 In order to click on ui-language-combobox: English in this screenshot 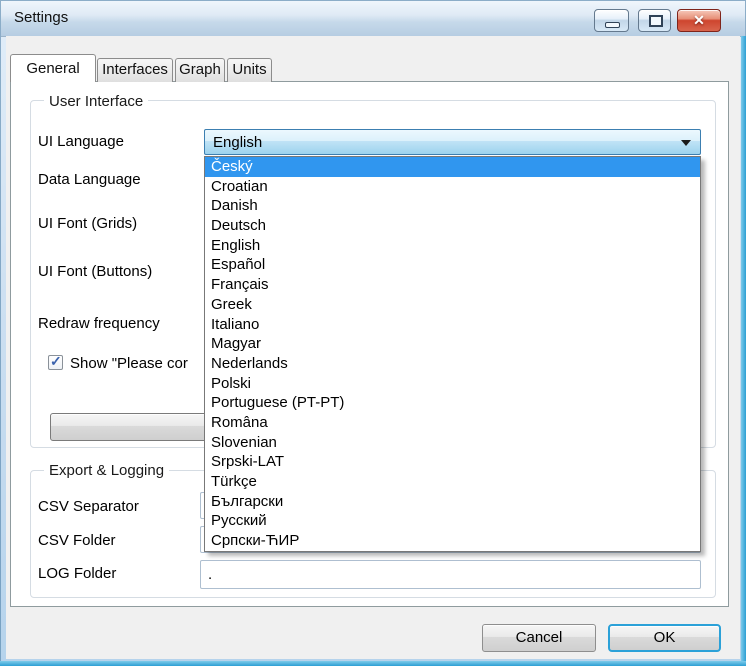, I will do `click(452, 142)`.